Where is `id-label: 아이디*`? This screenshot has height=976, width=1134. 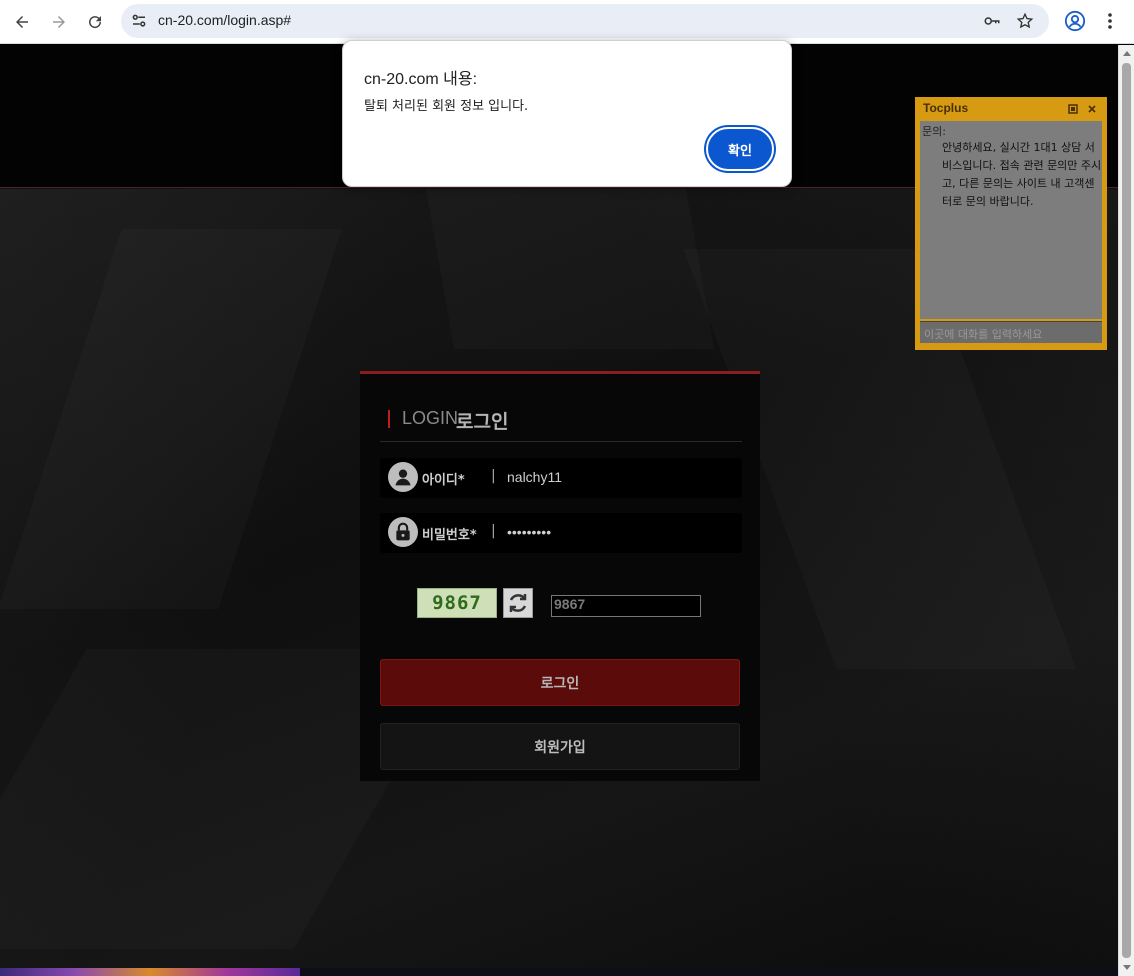 id-label: 아이디* is located at coordinates (443, 480).